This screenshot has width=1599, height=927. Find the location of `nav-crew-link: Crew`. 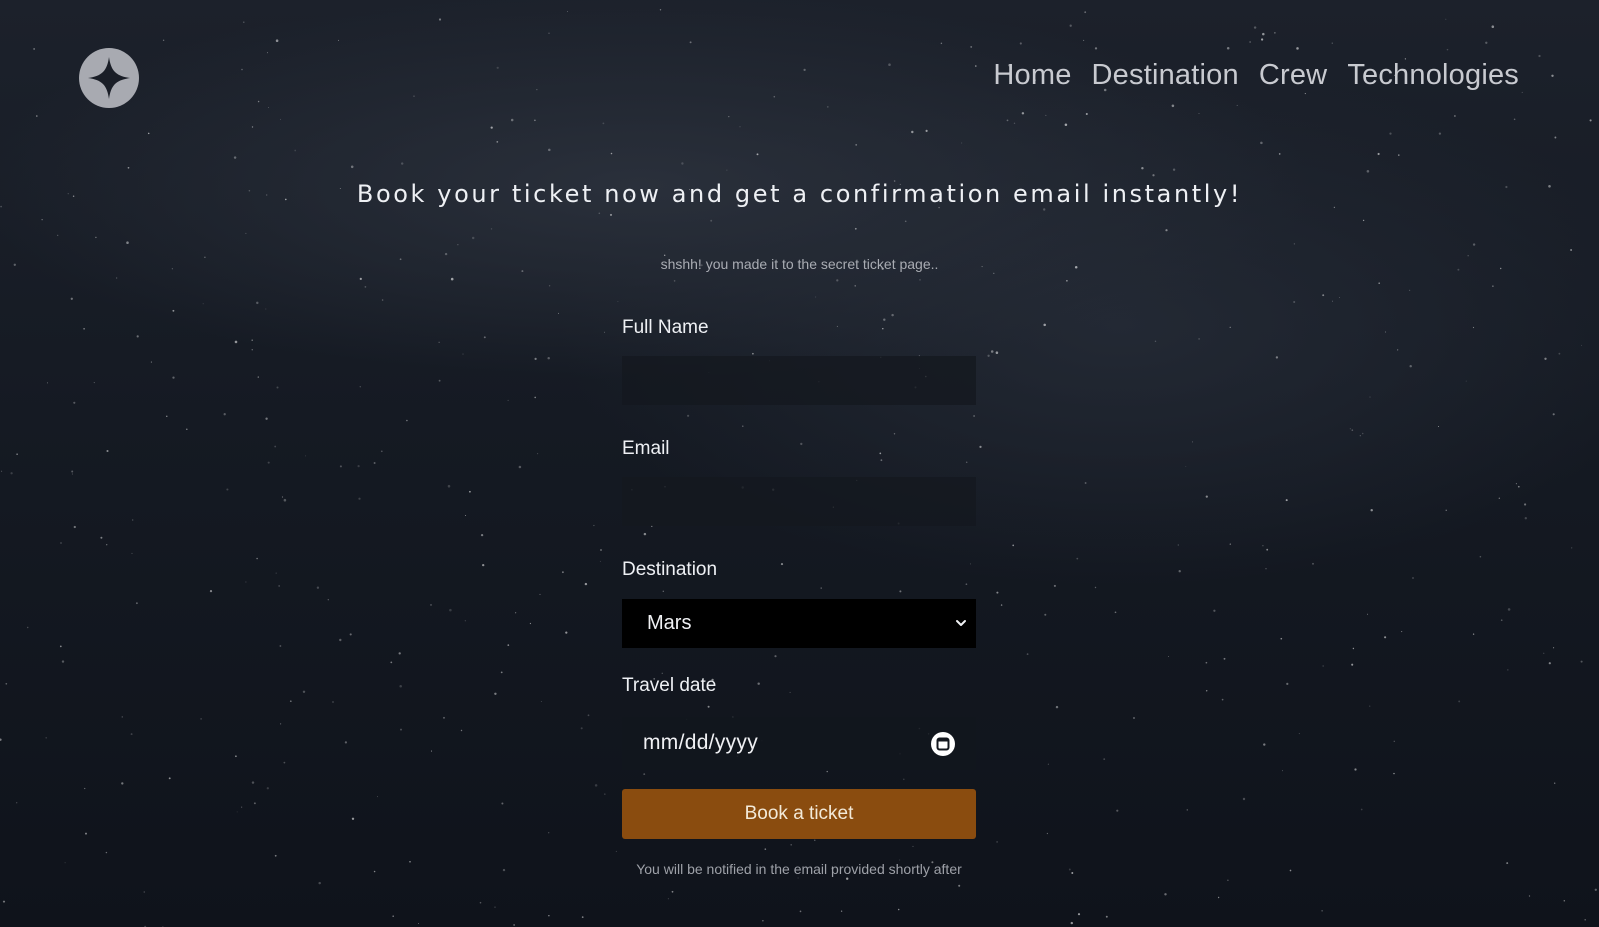

nav-crew-link: Crew is located at coordinates (1293, 75).